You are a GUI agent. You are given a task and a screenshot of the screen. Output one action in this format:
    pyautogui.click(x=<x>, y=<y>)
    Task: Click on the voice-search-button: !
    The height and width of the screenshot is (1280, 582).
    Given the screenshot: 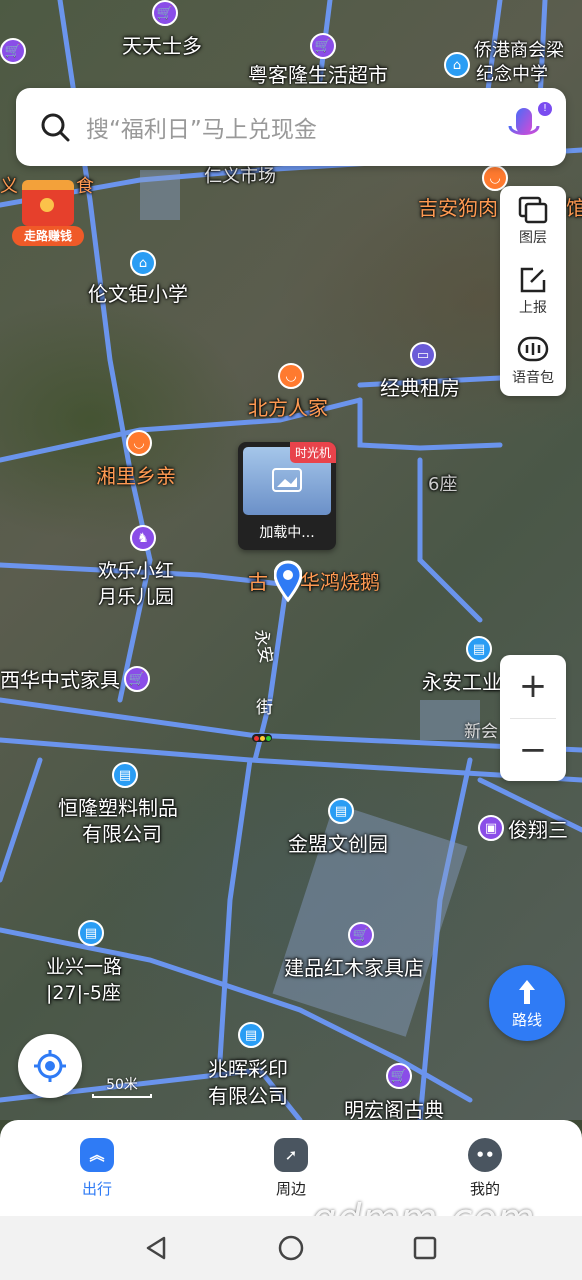 What is the action you would take?
    pyautogui.click(x=527, y=126)
    